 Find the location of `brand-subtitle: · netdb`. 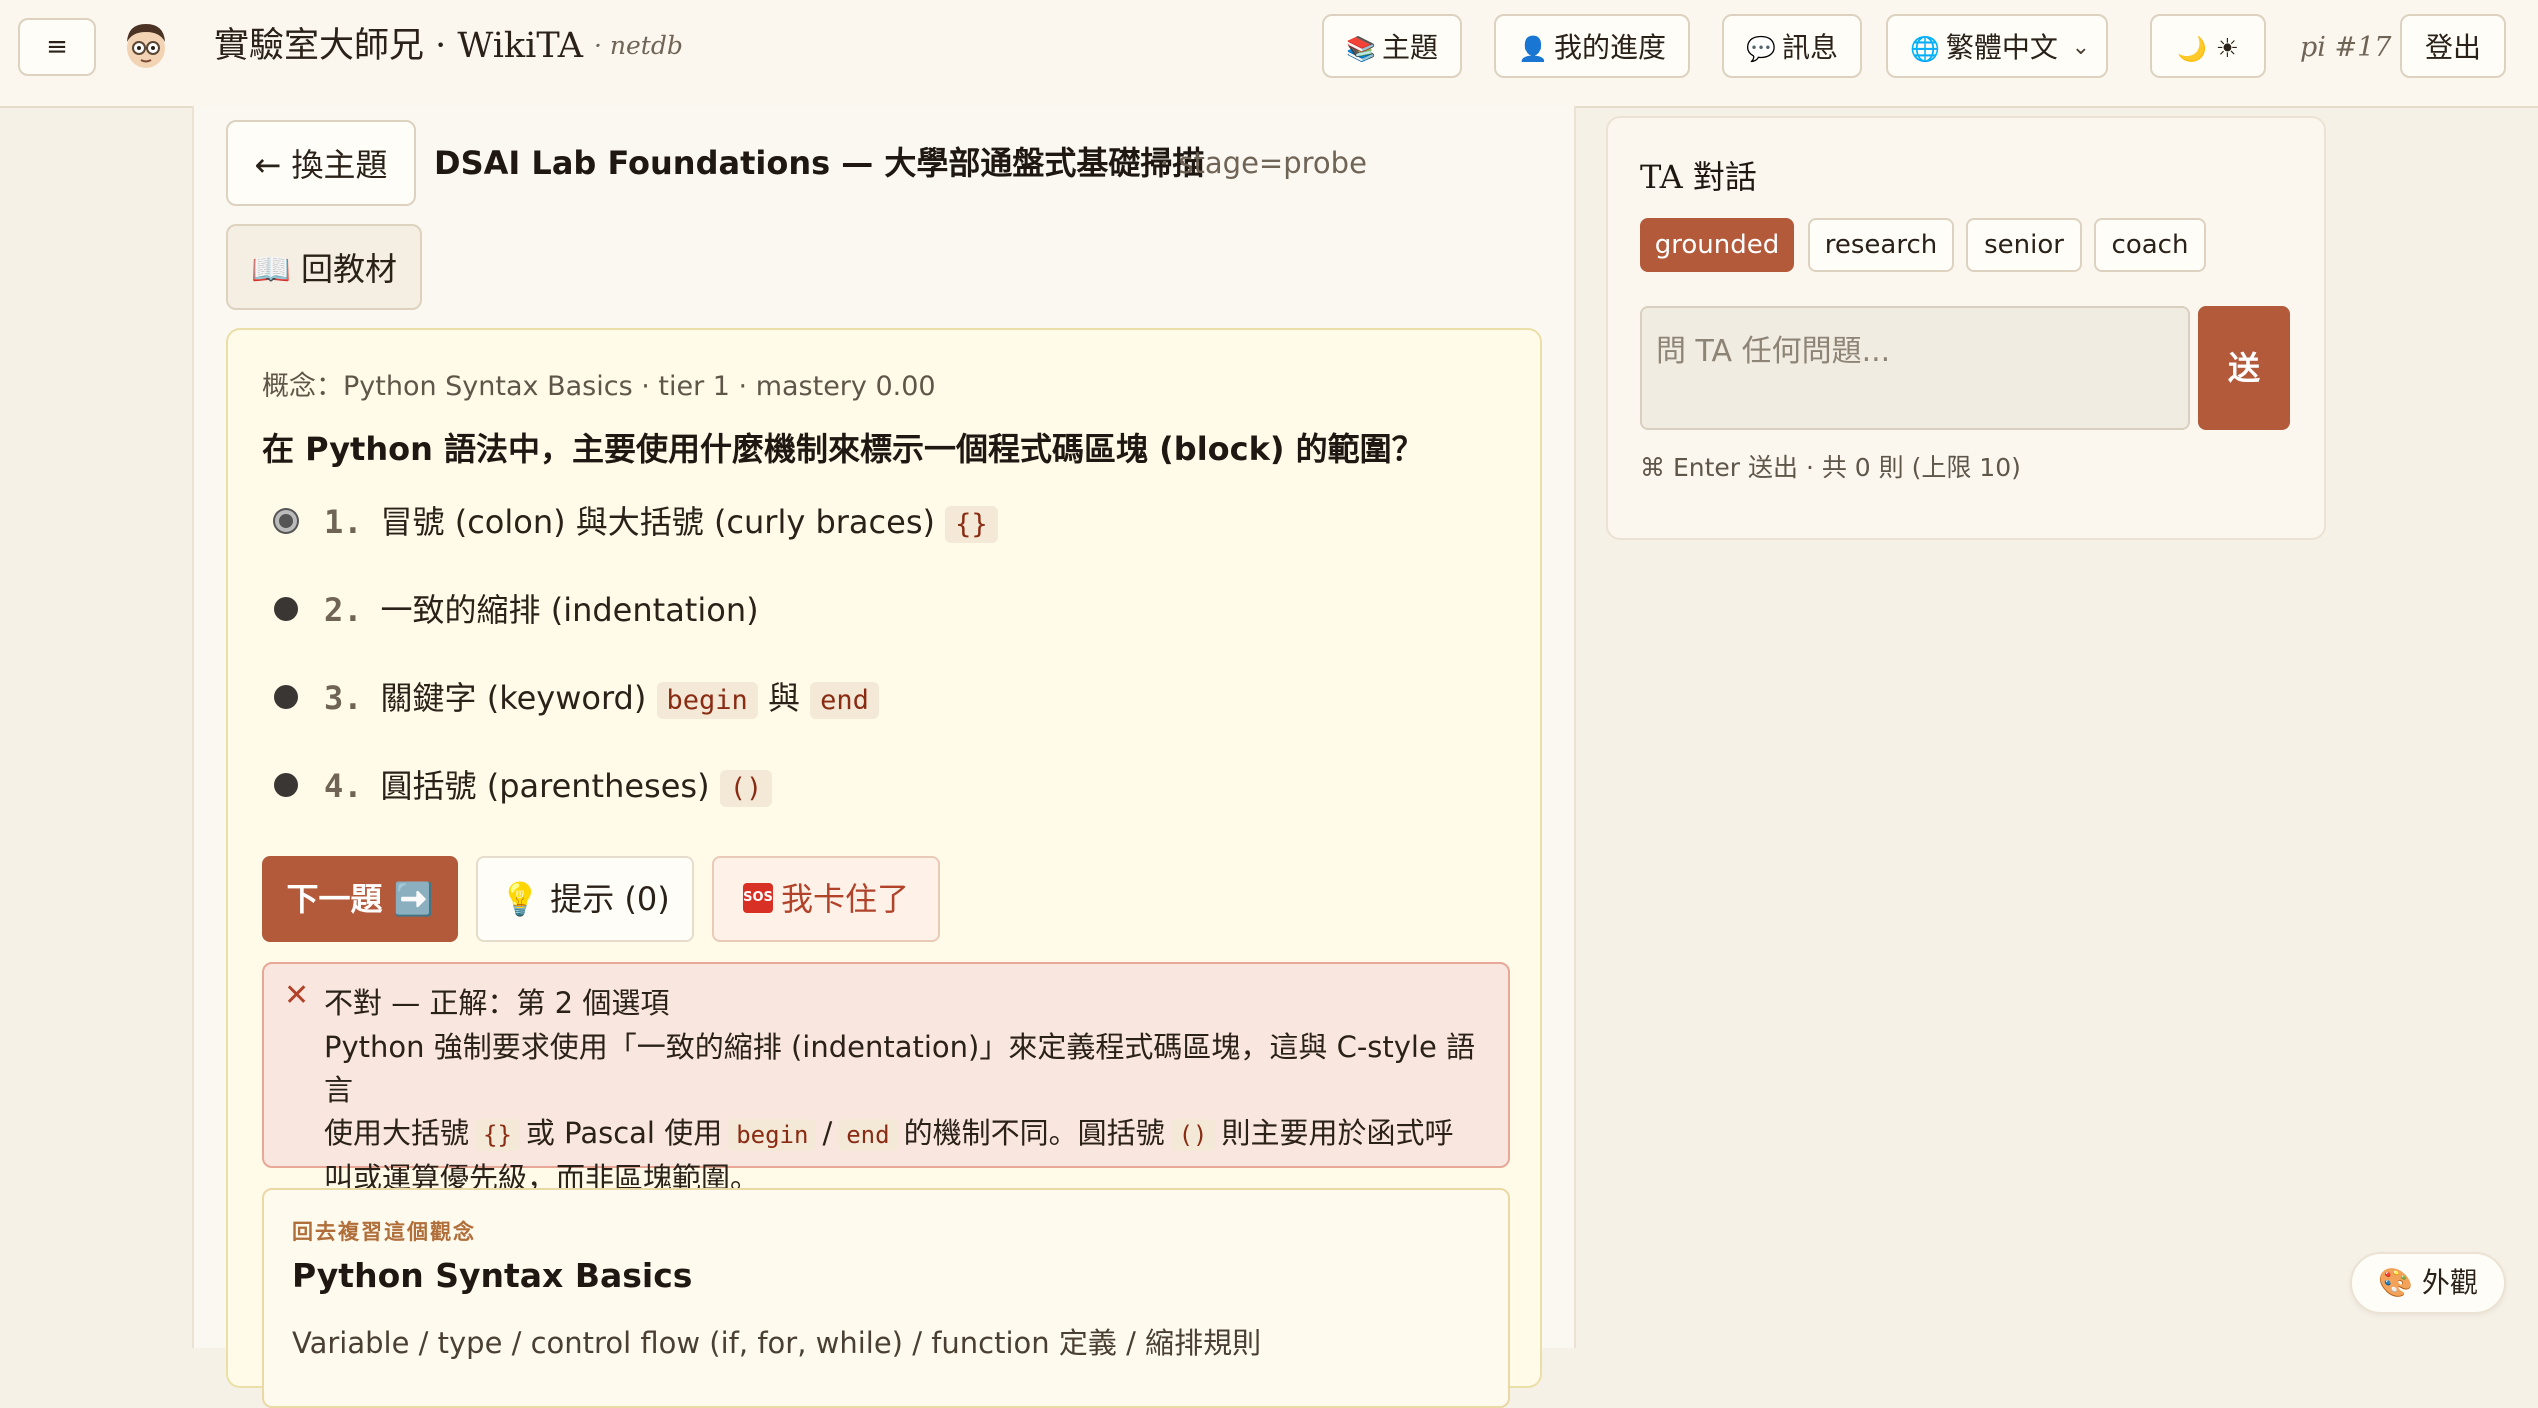

brand-subtitle: · netdb is located at coordinates (638, 45).